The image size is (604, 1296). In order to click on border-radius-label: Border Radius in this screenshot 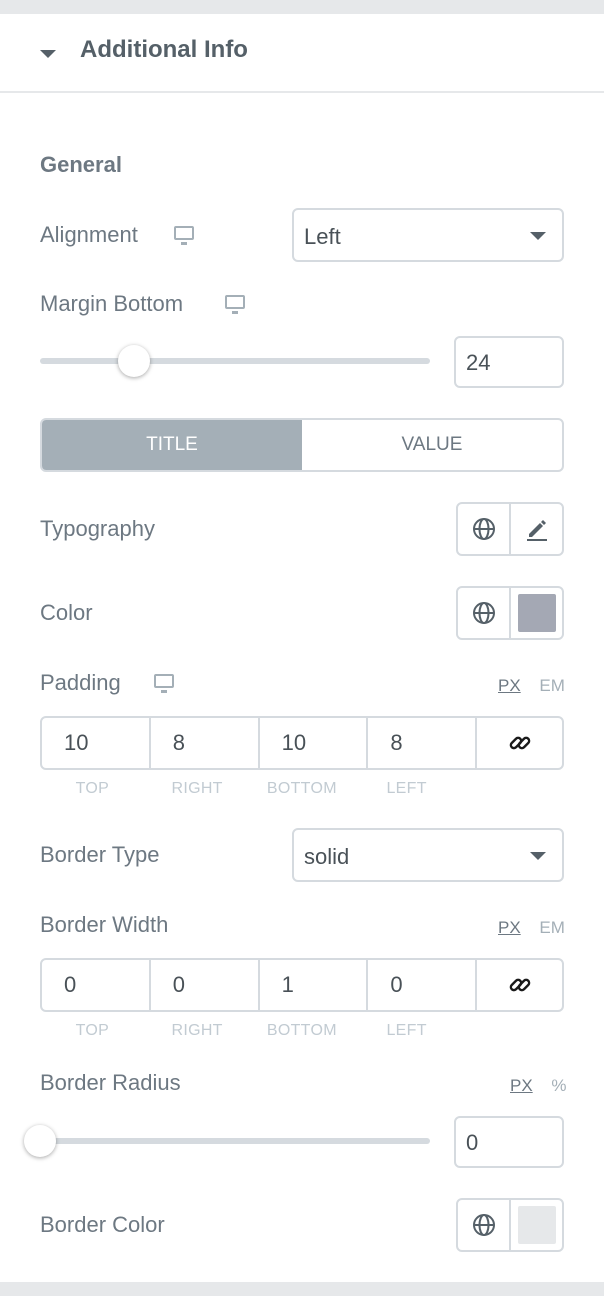, I will do `click(110, 1082)`.